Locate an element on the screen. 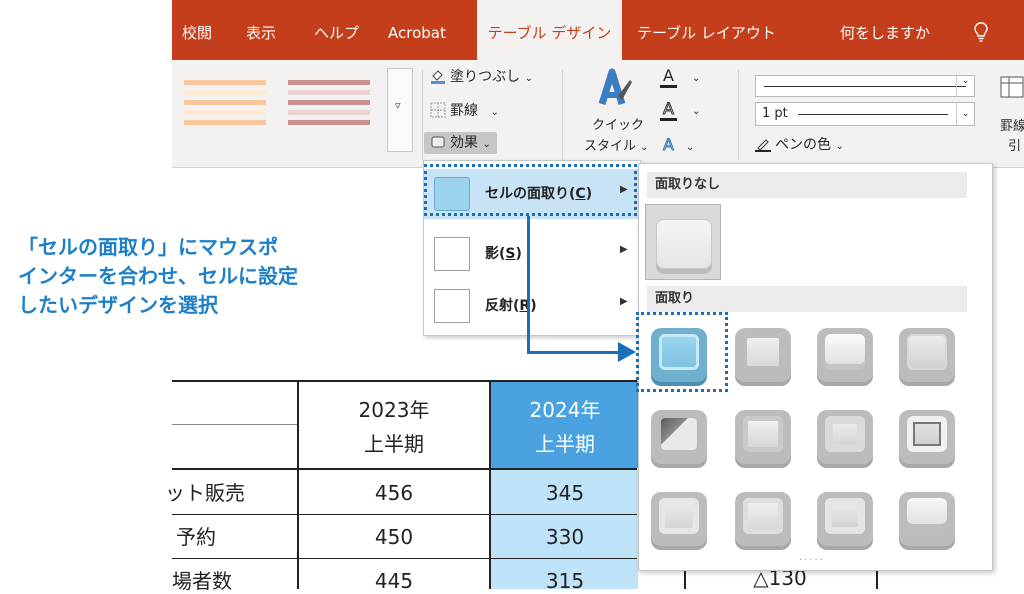 The height and width of the screenshot is (594, 1024). shading-button: 塗りつぶし ⌄ is located at coordinates (481, 77).